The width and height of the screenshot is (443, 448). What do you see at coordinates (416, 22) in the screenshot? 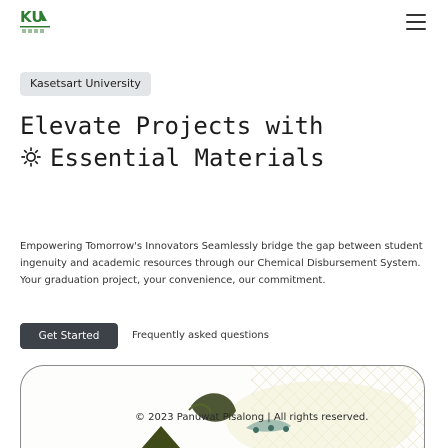
I see `hamburger-menu-icon` at bounding box center [416, 22].